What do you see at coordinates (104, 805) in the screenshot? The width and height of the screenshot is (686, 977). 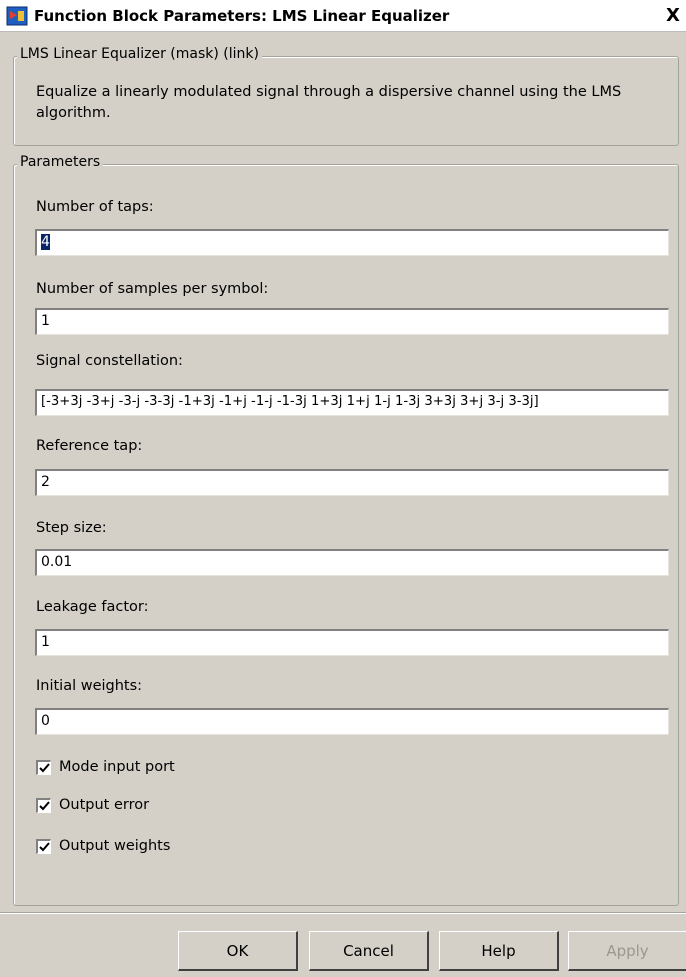 I see `output-error-label: Output error` at bounding box center [104, 805].